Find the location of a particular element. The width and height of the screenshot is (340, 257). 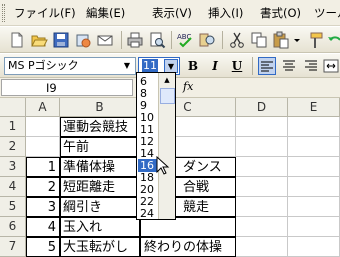

standard-toolbar: ABC is located at coordinates (170, 40).